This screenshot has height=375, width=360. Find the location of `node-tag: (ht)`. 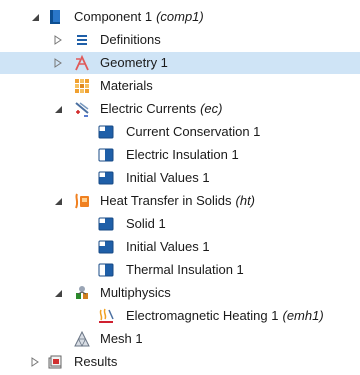

node-tag: (ht) is located at coordinates (245, 200).